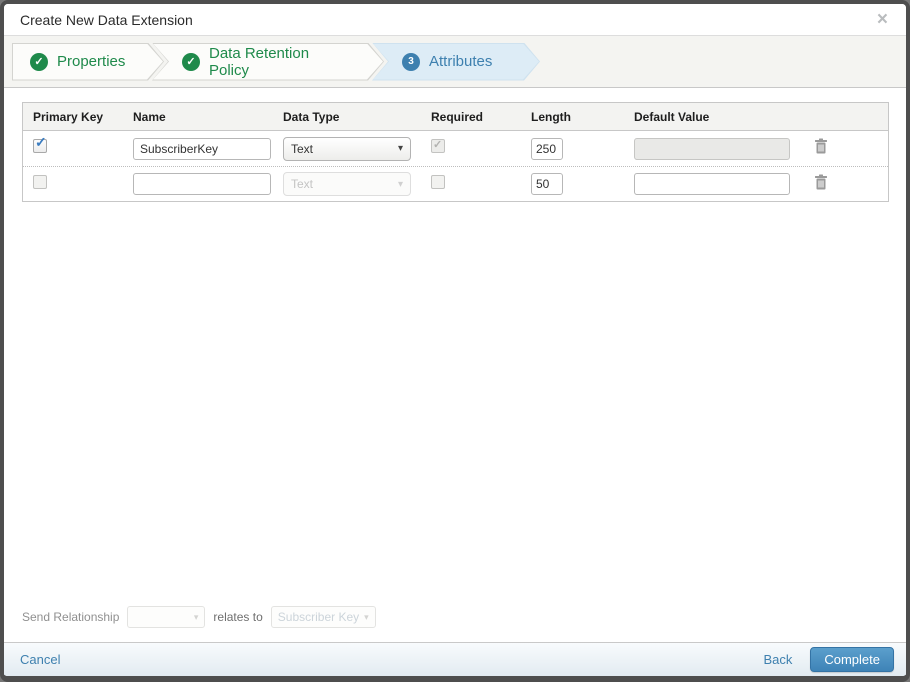 This screenshot has height=682, width=910. Describe the element at coordinates (852, 659) in the screenshot. I see `complete-button: Complete` at that location.